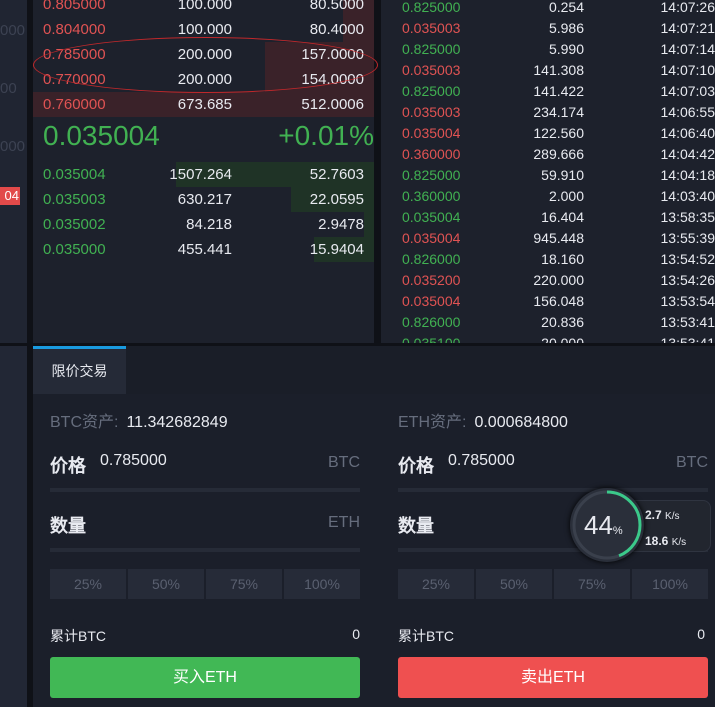  Describe the element at coordinates (687, 49) in the screenshot. I see `trade-time: 14:07:14` at that location.